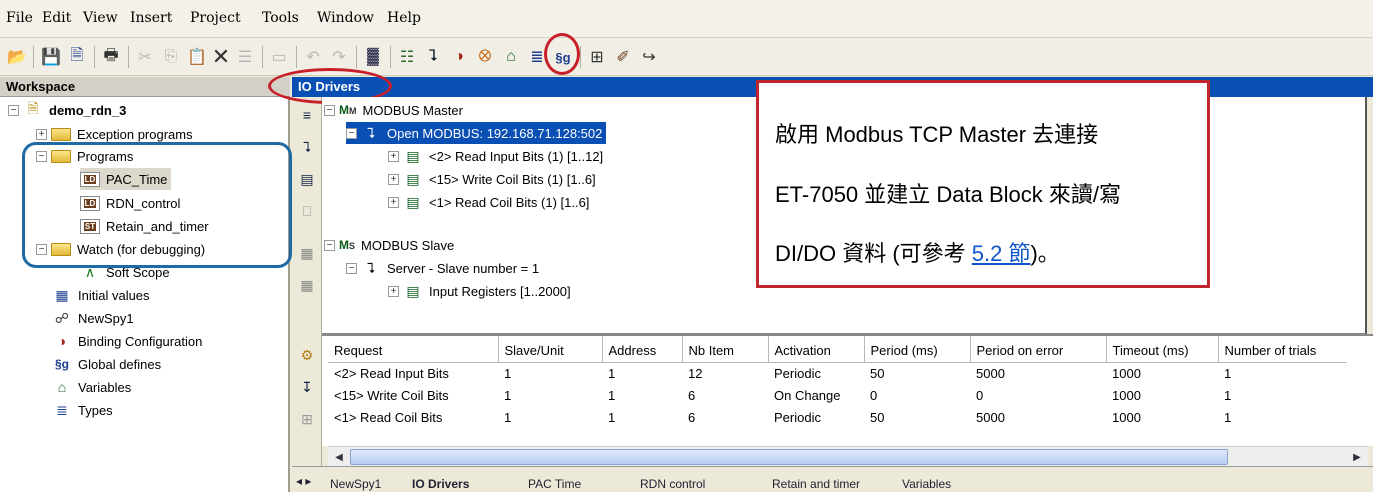 The image size is (1373, 492). What do you see at coordinates (1357, 457) in the screenshot?
I see `scroll-right-icon: ▶` at bounding box center [1357, 457].